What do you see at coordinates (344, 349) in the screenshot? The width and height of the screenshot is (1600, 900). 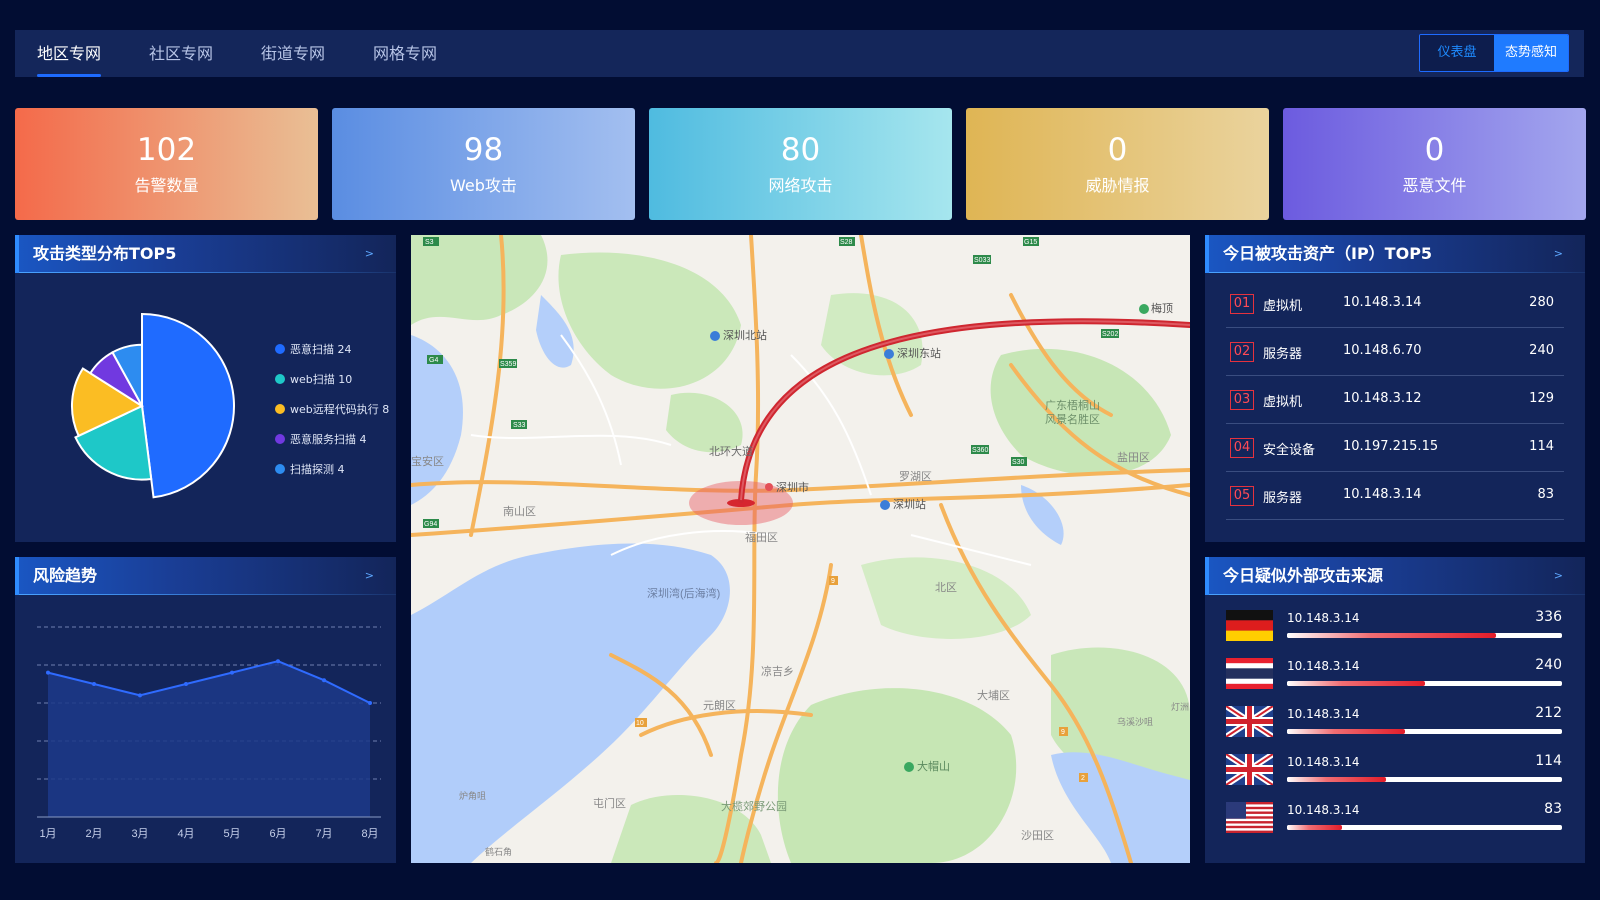 I see `legend-value: 24` at bounding box center [344, 349].